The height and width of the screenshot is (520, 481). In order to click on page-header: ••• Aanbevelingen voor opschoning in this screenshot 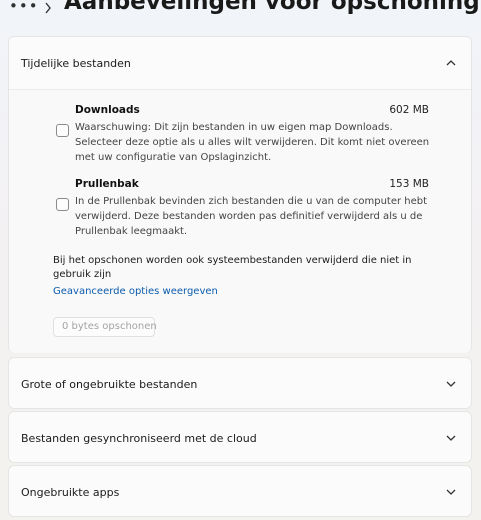, I will do `click(240, 12)`.